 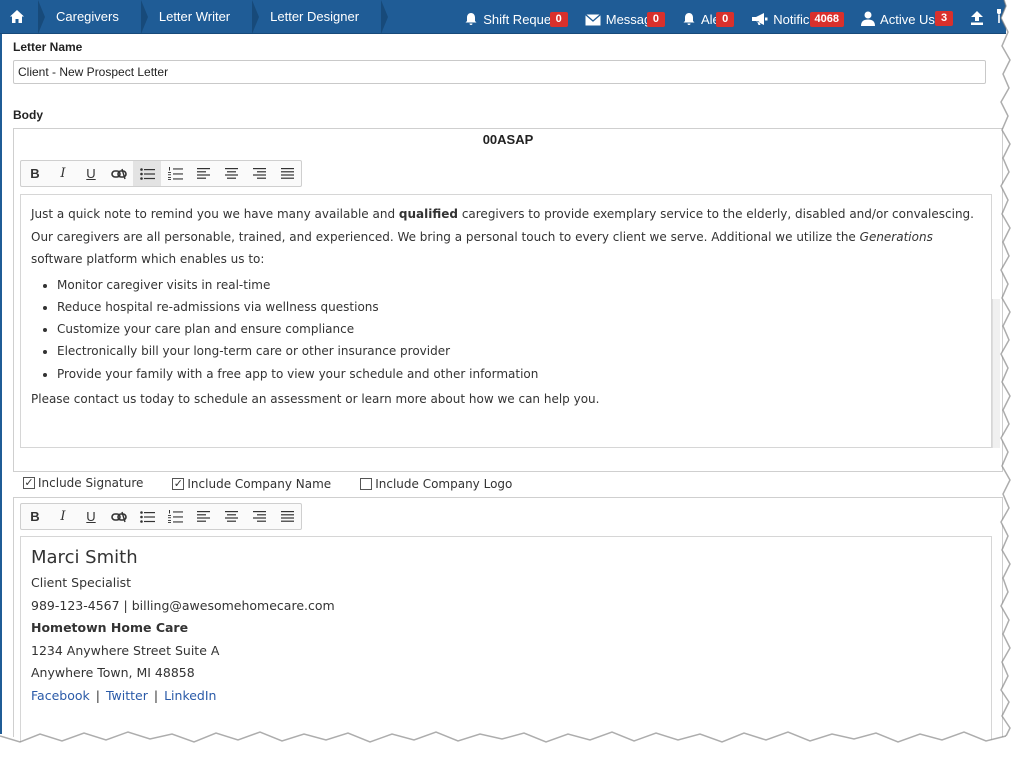 I want to click on linkedin-link: LinkedIn, so click(x=190, y=695).